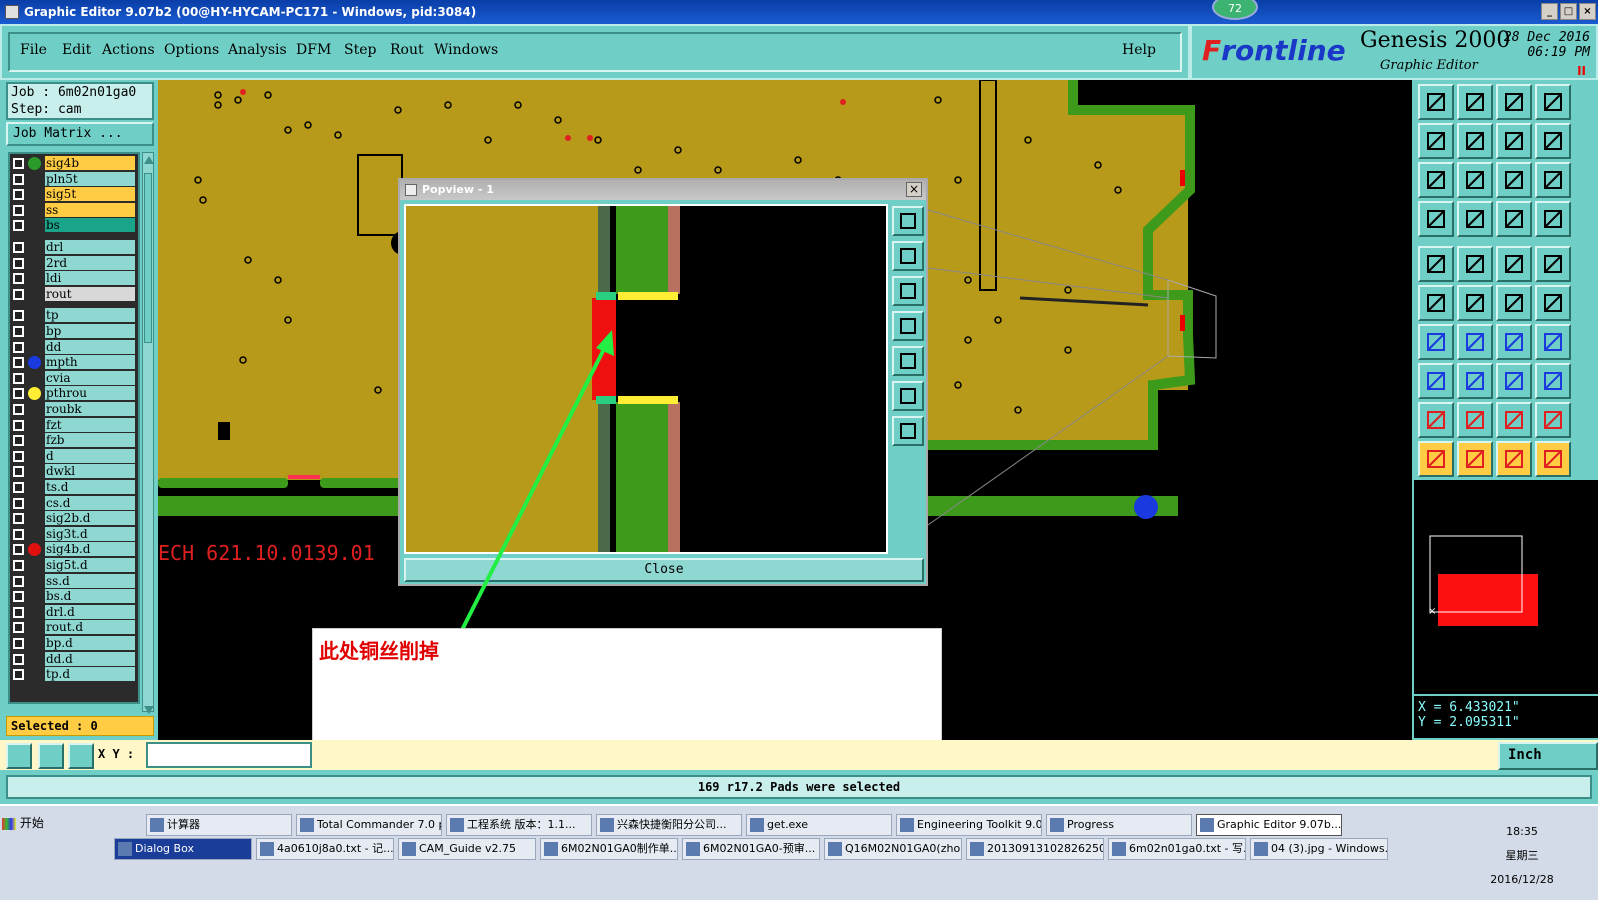 The height and width of the screenshot is (900, 1598). I want to click on layer-name: tp, so click(90, 315).